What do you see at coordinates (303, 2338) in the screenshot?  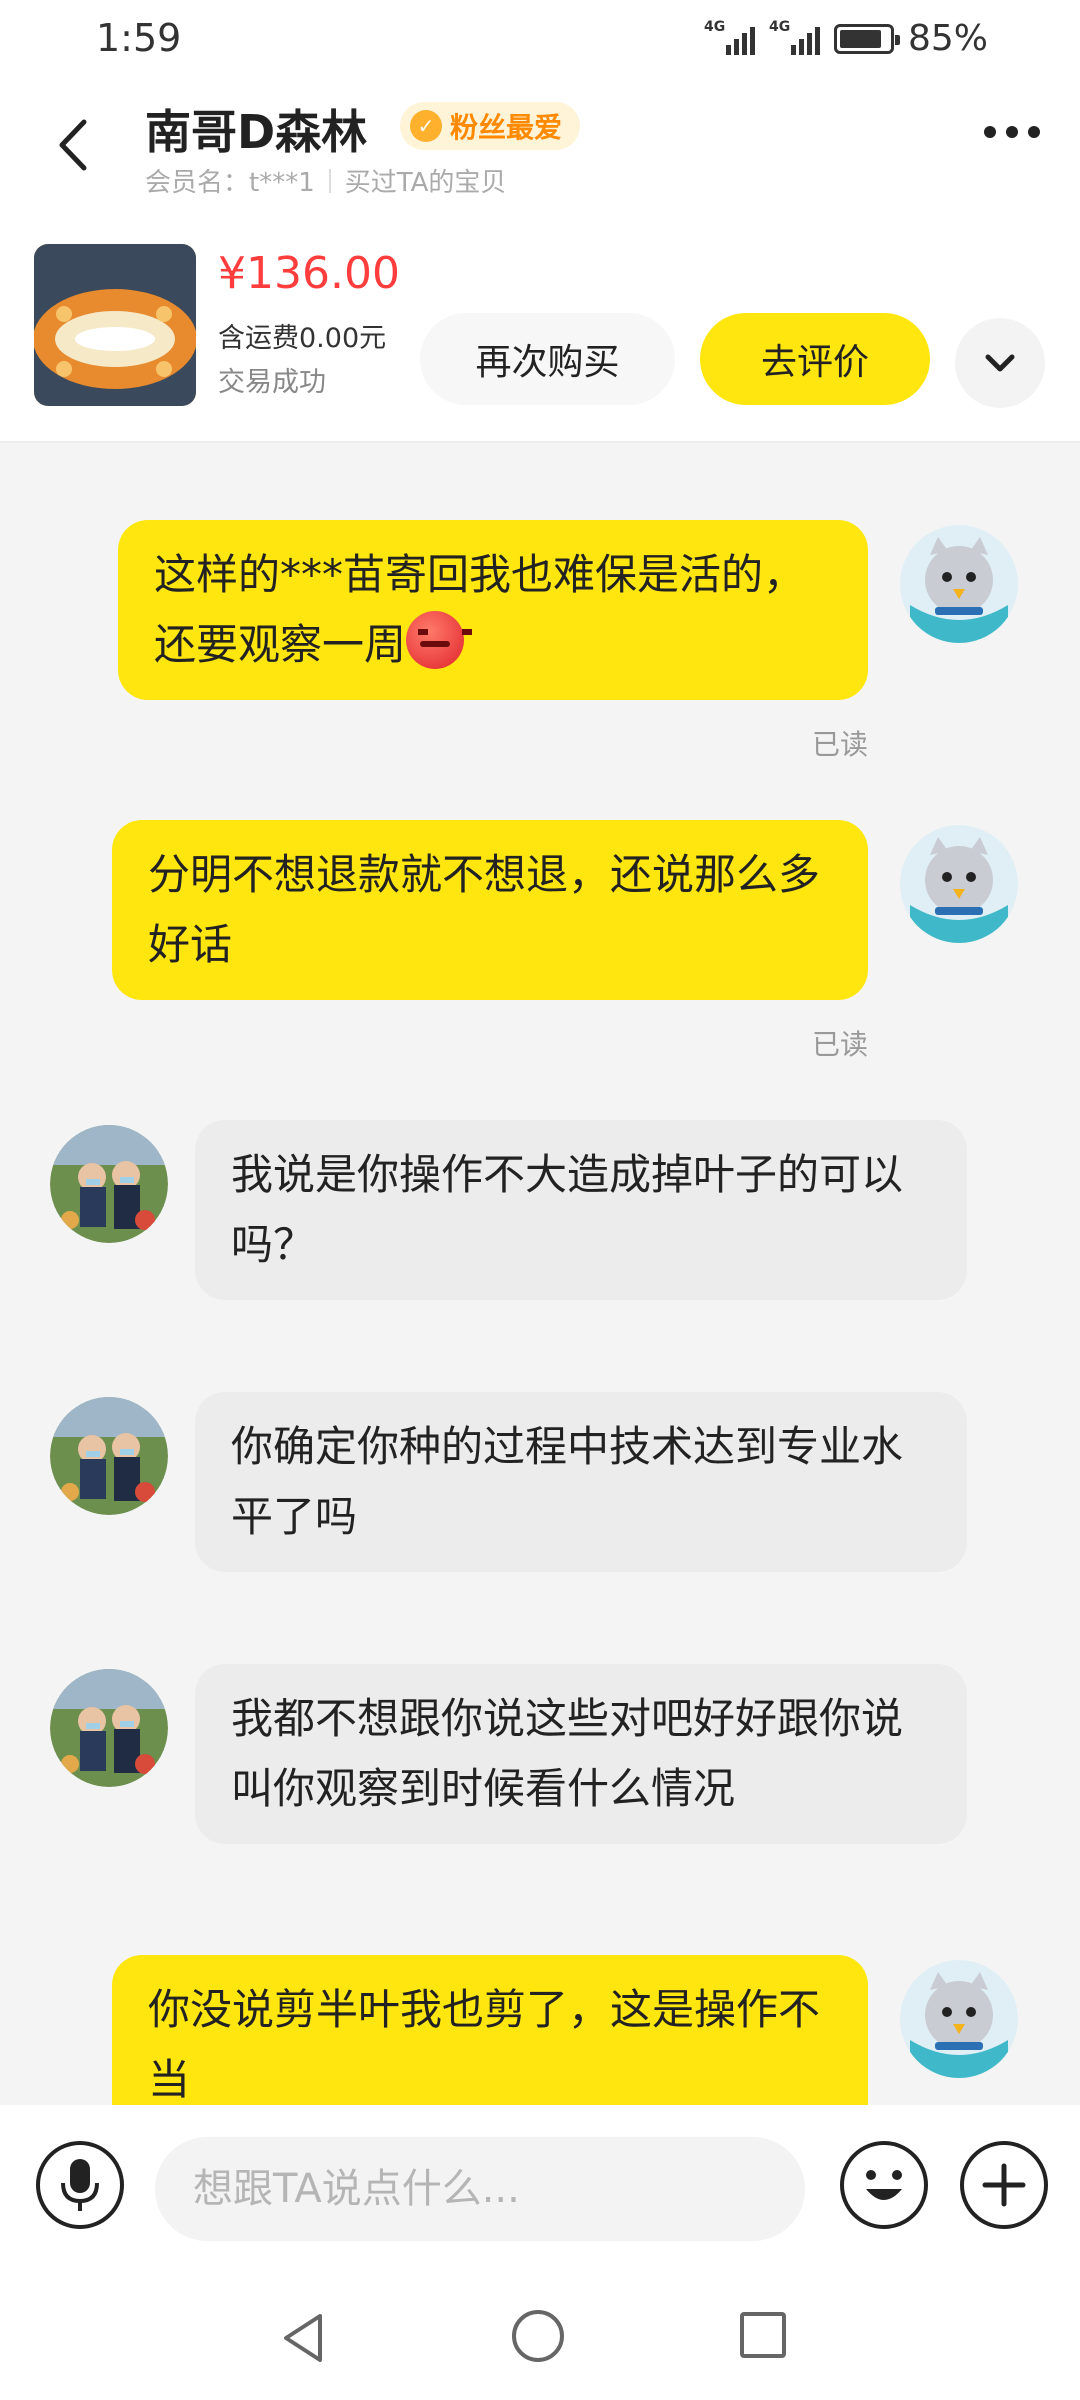 I see `nav-back-icon` at bounding box center [303, 2338].